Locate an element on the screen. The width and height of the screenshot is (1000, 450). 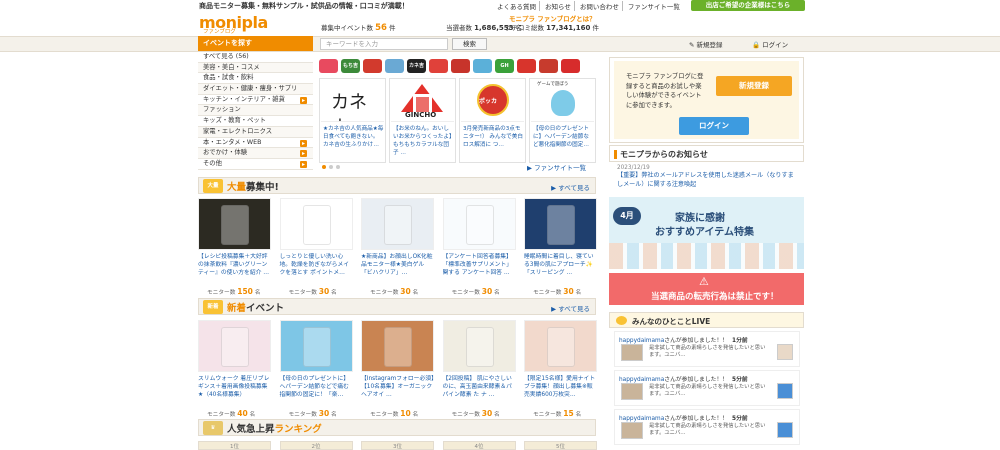
ranking-tab: 5位 is located at coordinates (560, 445).